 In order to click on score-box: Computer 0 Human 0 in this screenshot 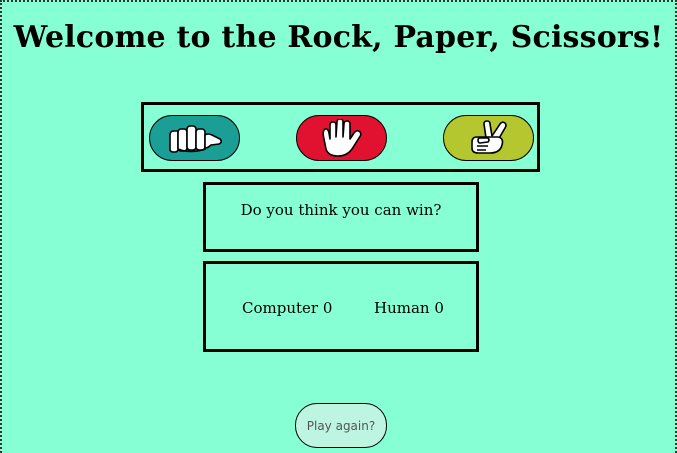, I will do `click(341, 306)`.